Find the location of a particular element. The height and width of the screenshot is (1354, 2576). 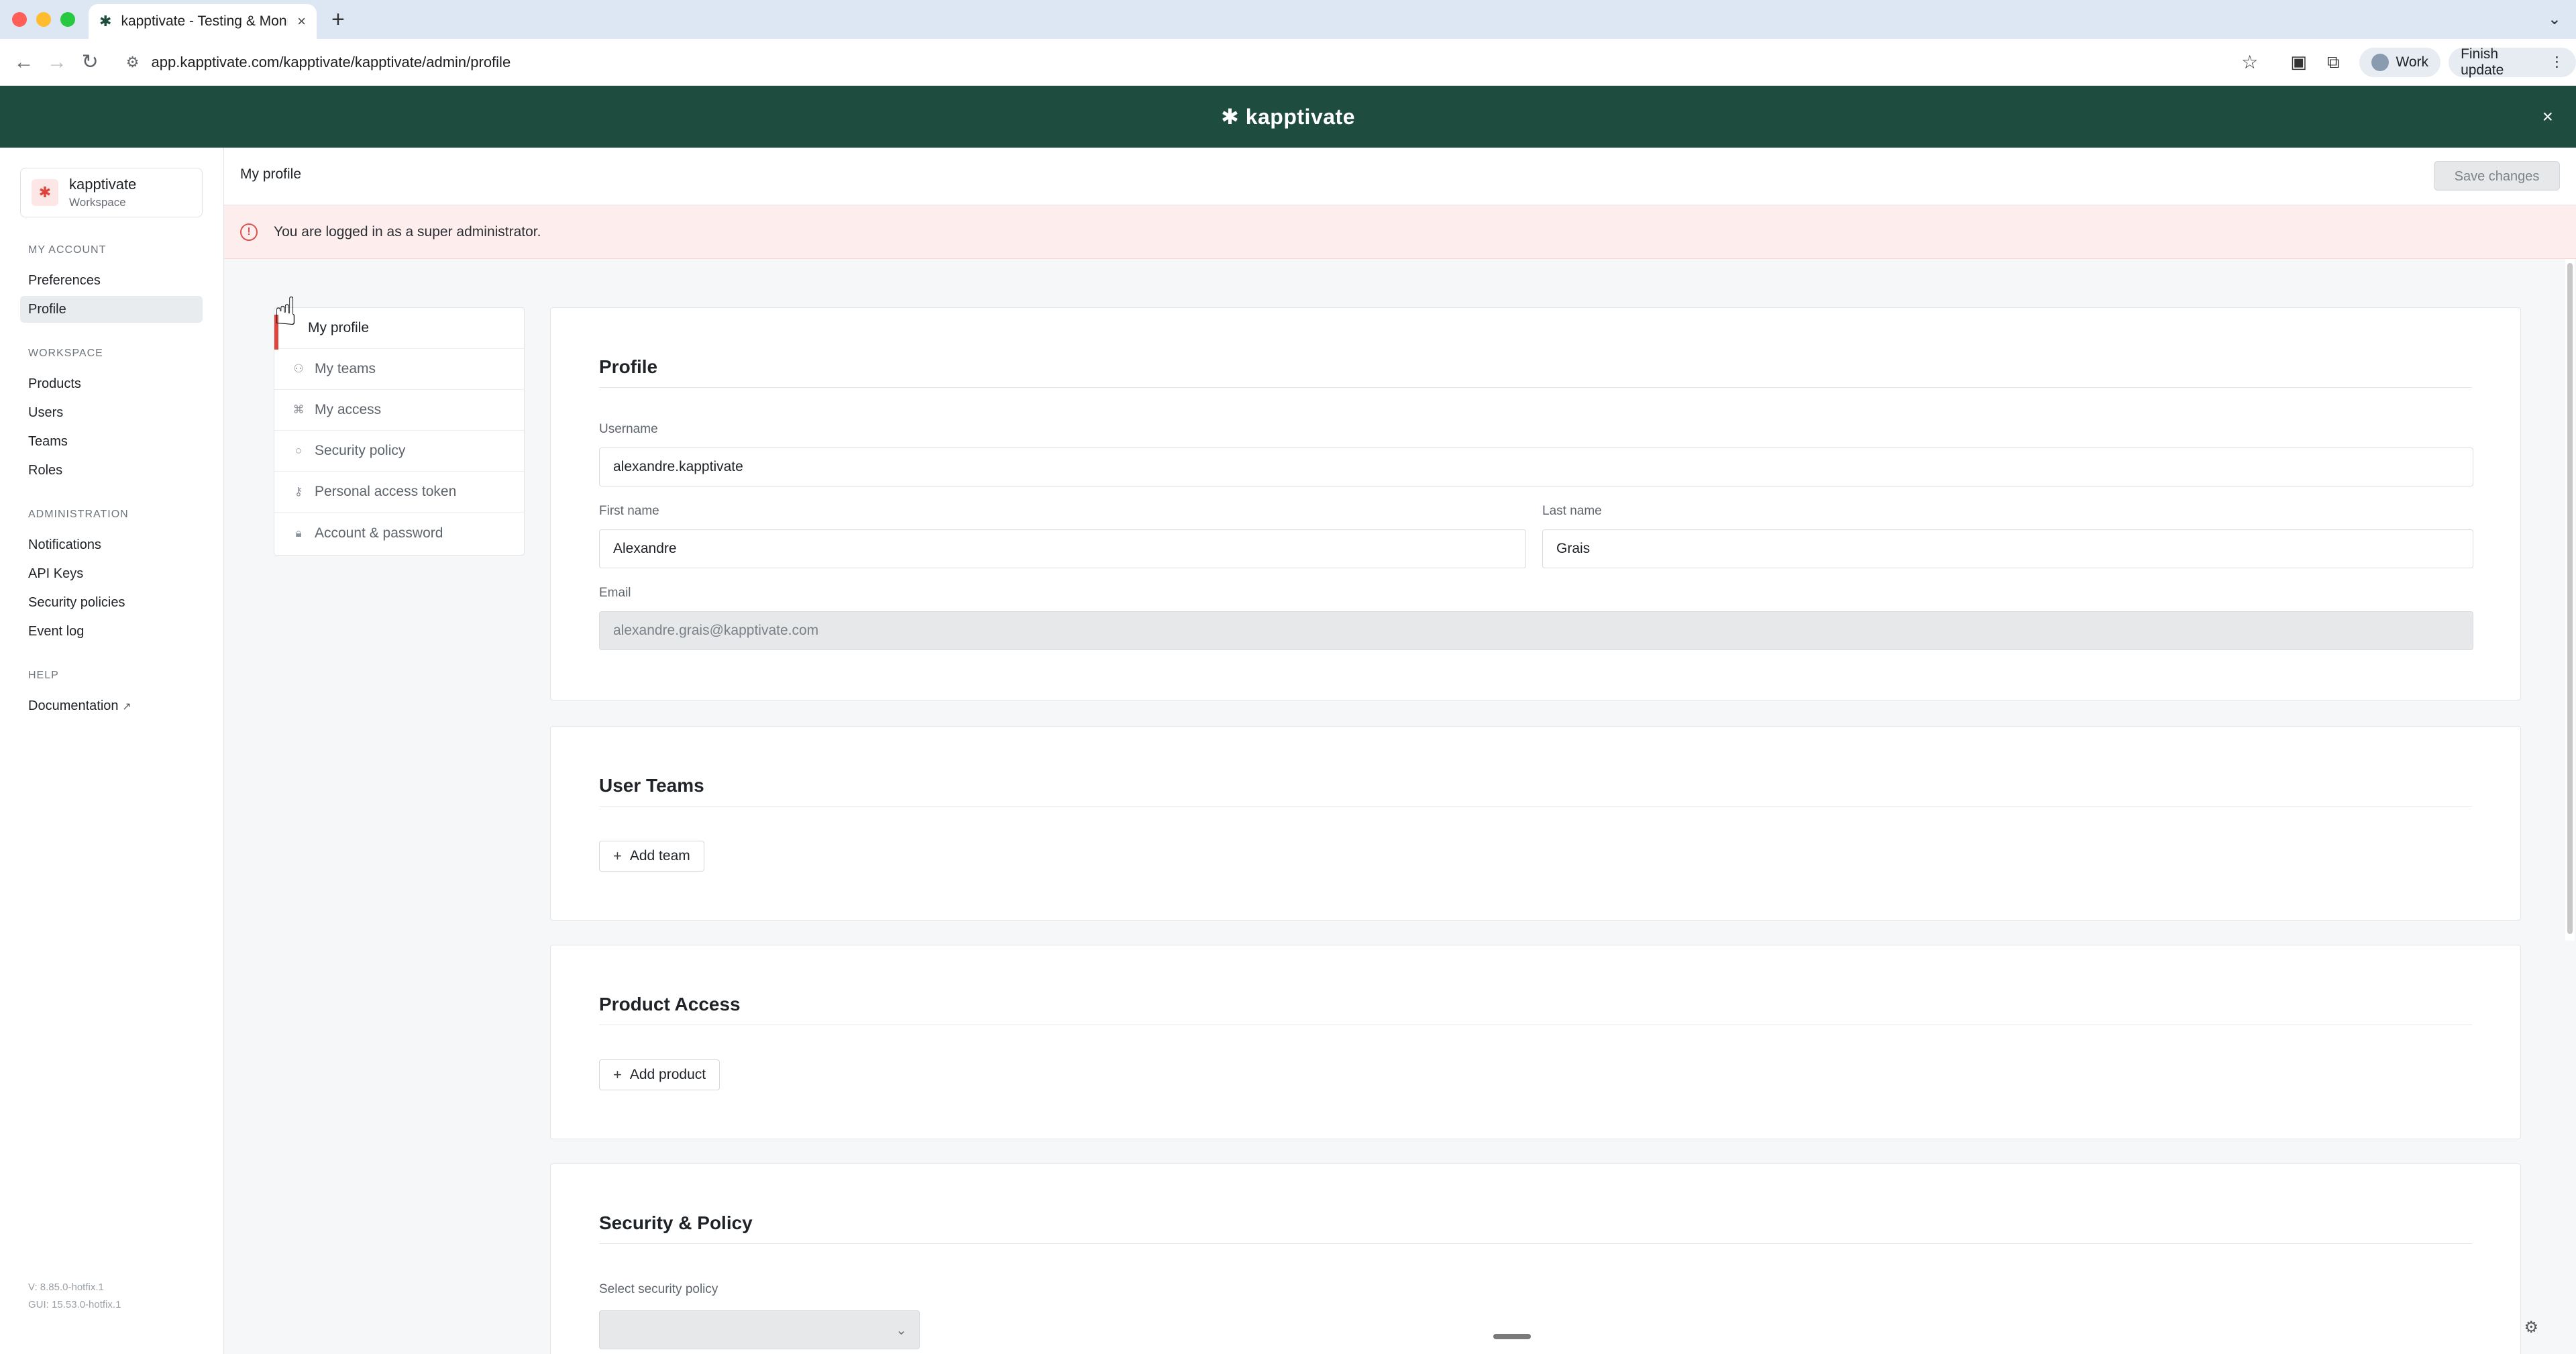

subnav-item-security-policy: ○ Security policy is located at coordinates (399, 451).